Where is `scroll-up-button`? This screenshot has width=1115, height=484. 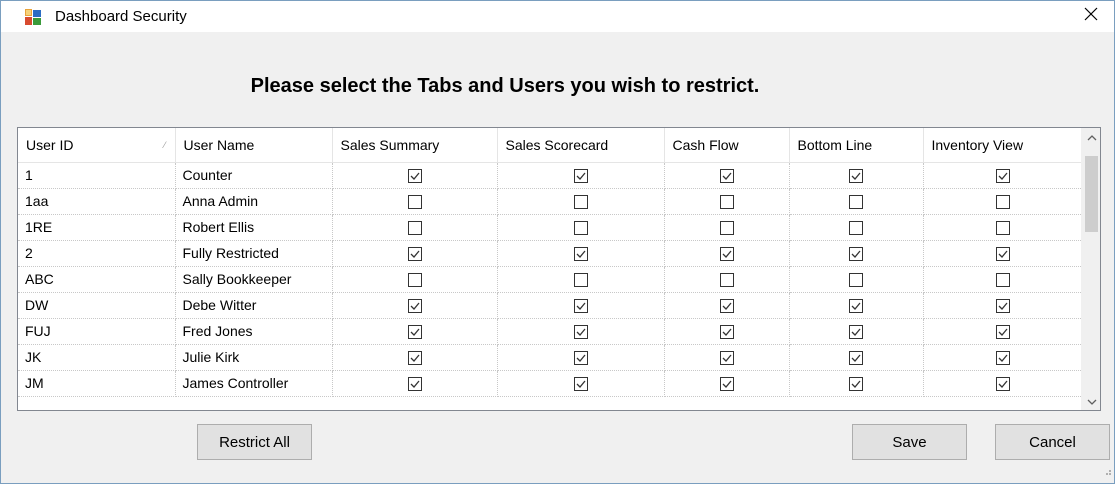 scroll-up-button is located at coordinates (1091, 137).